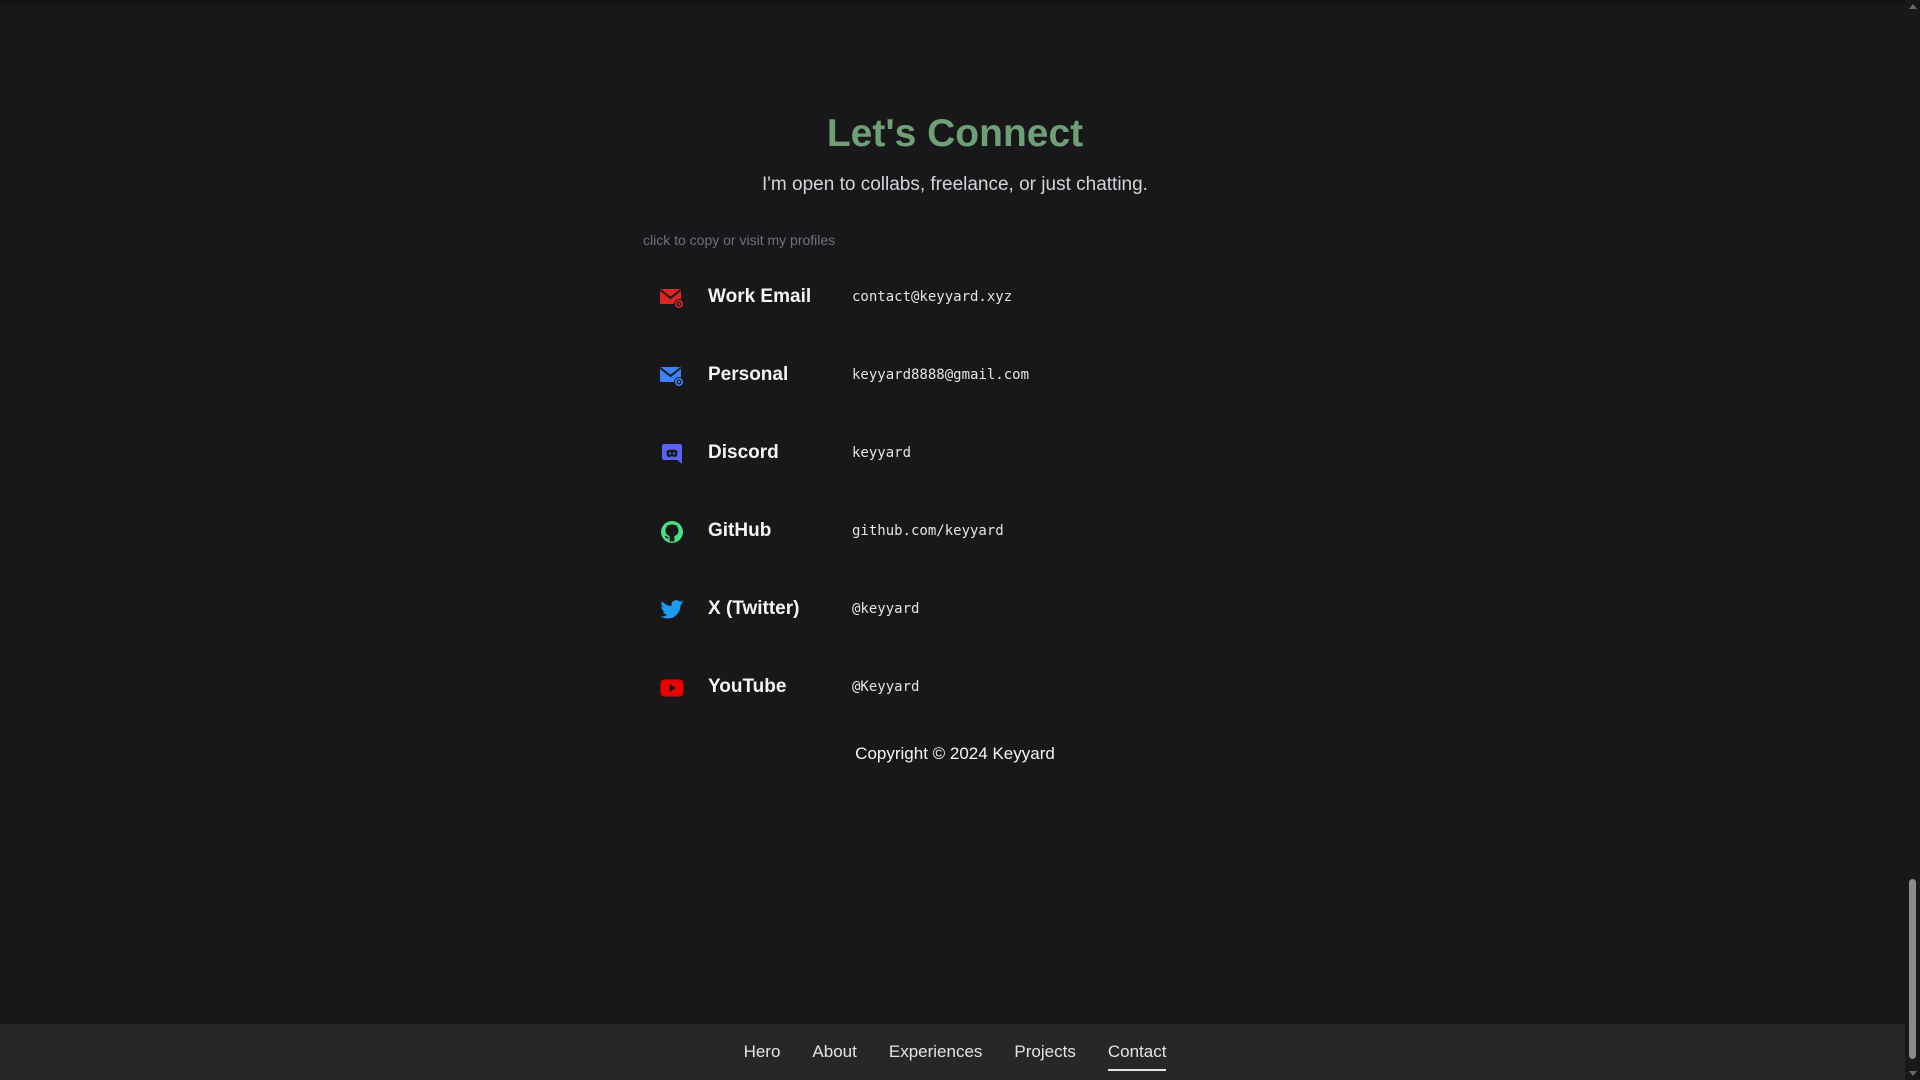 The width and height of the screenshot is (1920, 1080). I want to click on contact-value: keyyard, so click(882, 453).